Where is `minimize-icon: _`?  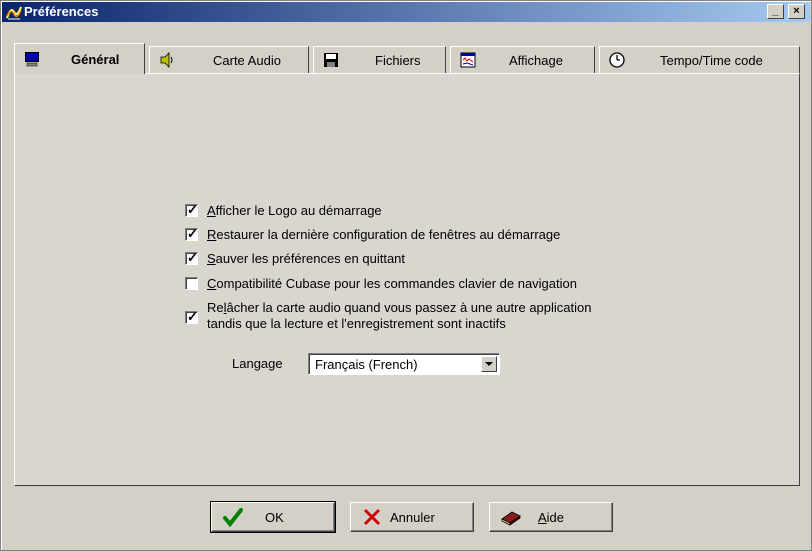 minimize-icon: _ is located at coordinates (775, 11).